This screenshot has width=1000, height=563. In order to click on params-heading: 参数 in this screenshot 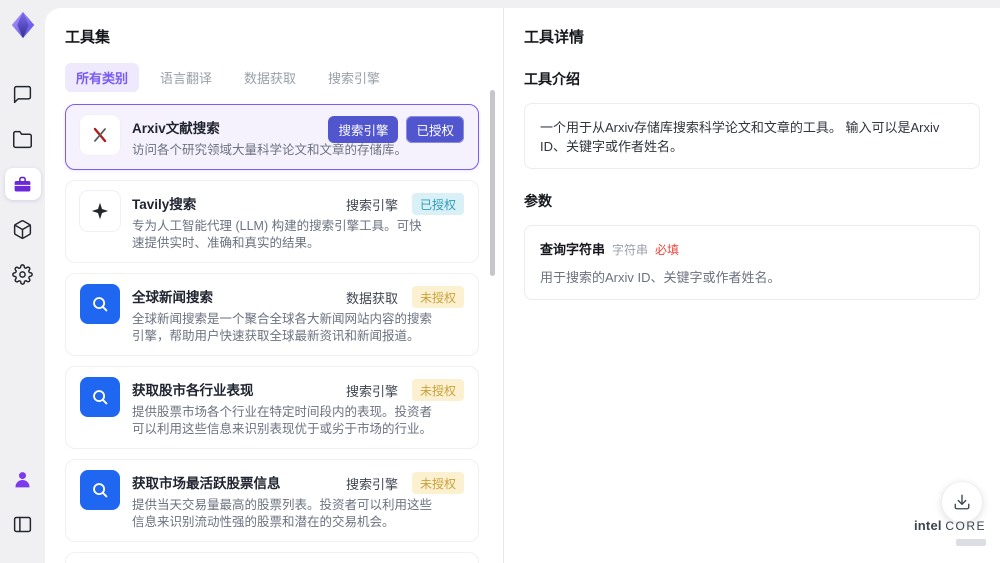, I will do `click(538, 201)`.